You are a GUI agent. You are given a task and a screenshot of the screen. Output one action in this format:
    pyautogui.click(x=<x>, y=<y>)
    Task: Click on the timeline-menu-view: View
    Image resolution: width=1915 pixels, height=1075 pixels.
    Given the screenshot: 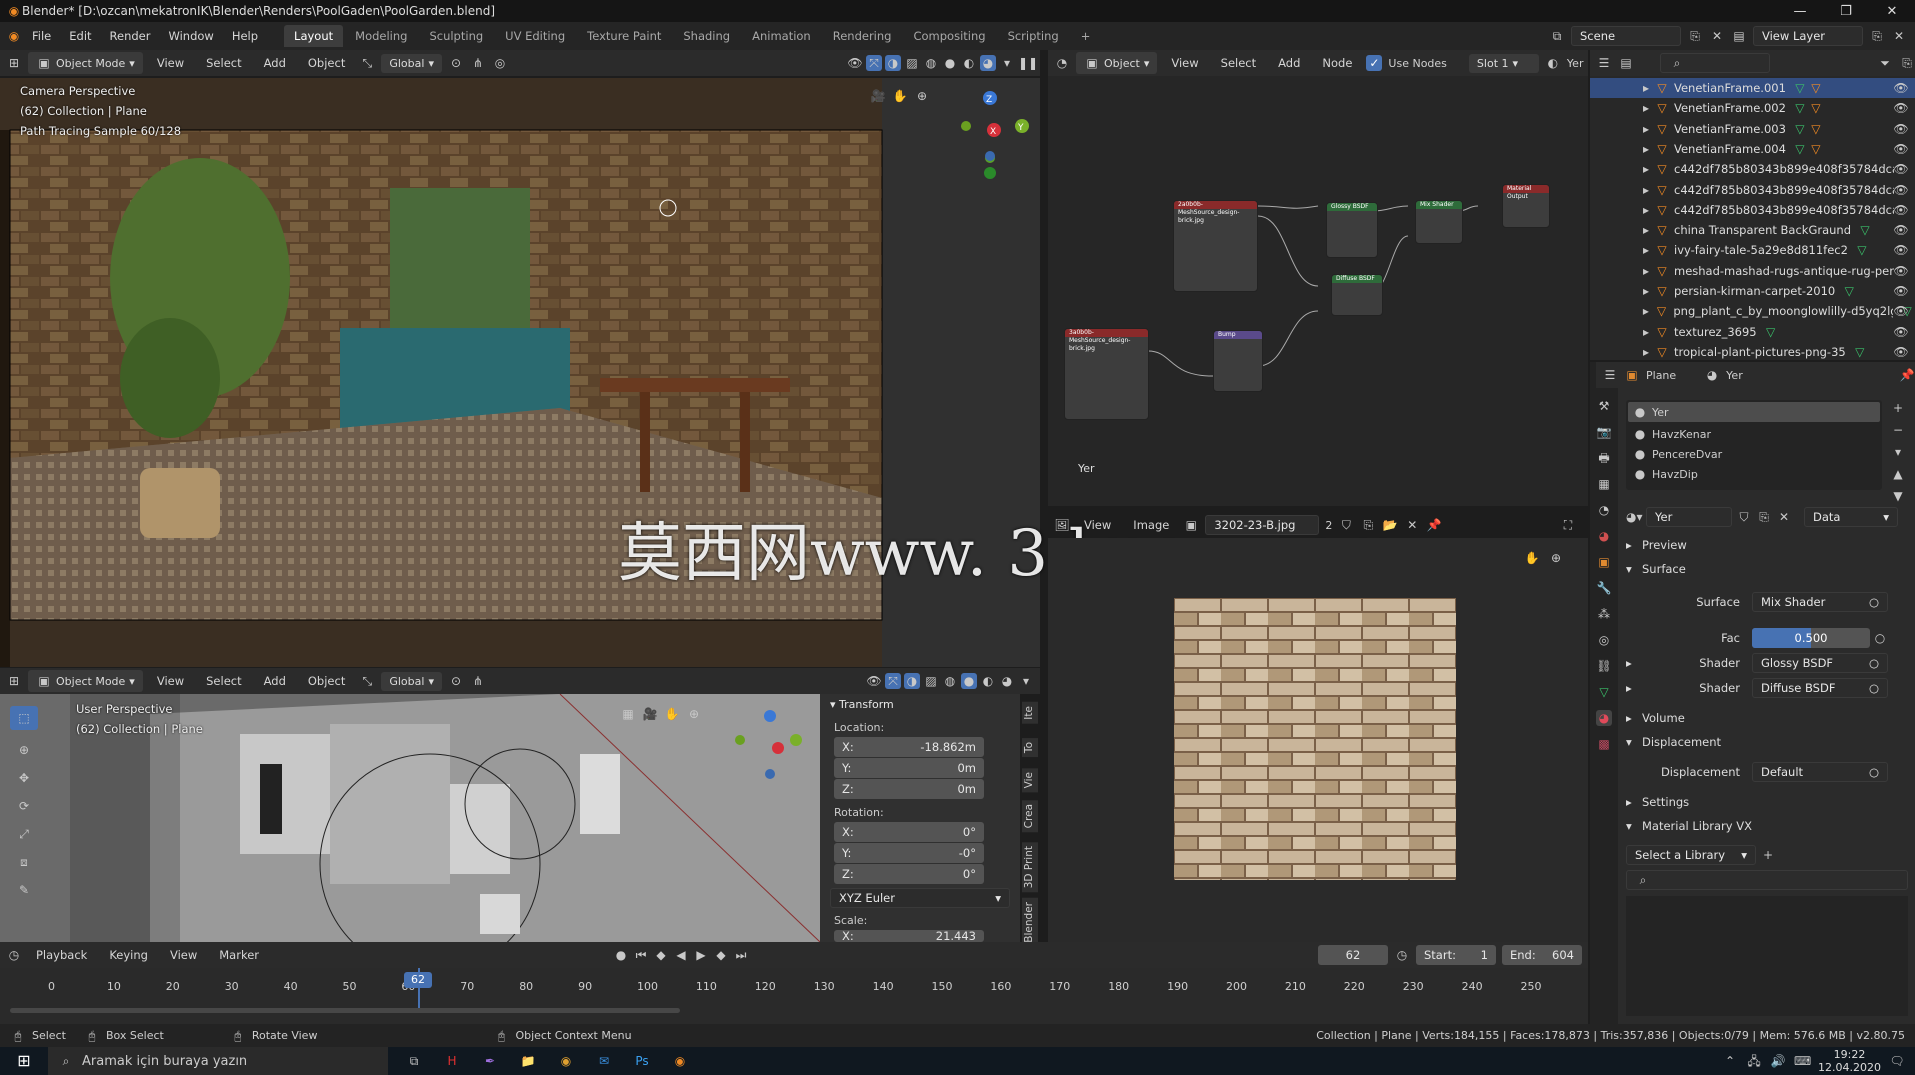 What is the action you would take?
    pyautogui.click(x=183, y=955)
    